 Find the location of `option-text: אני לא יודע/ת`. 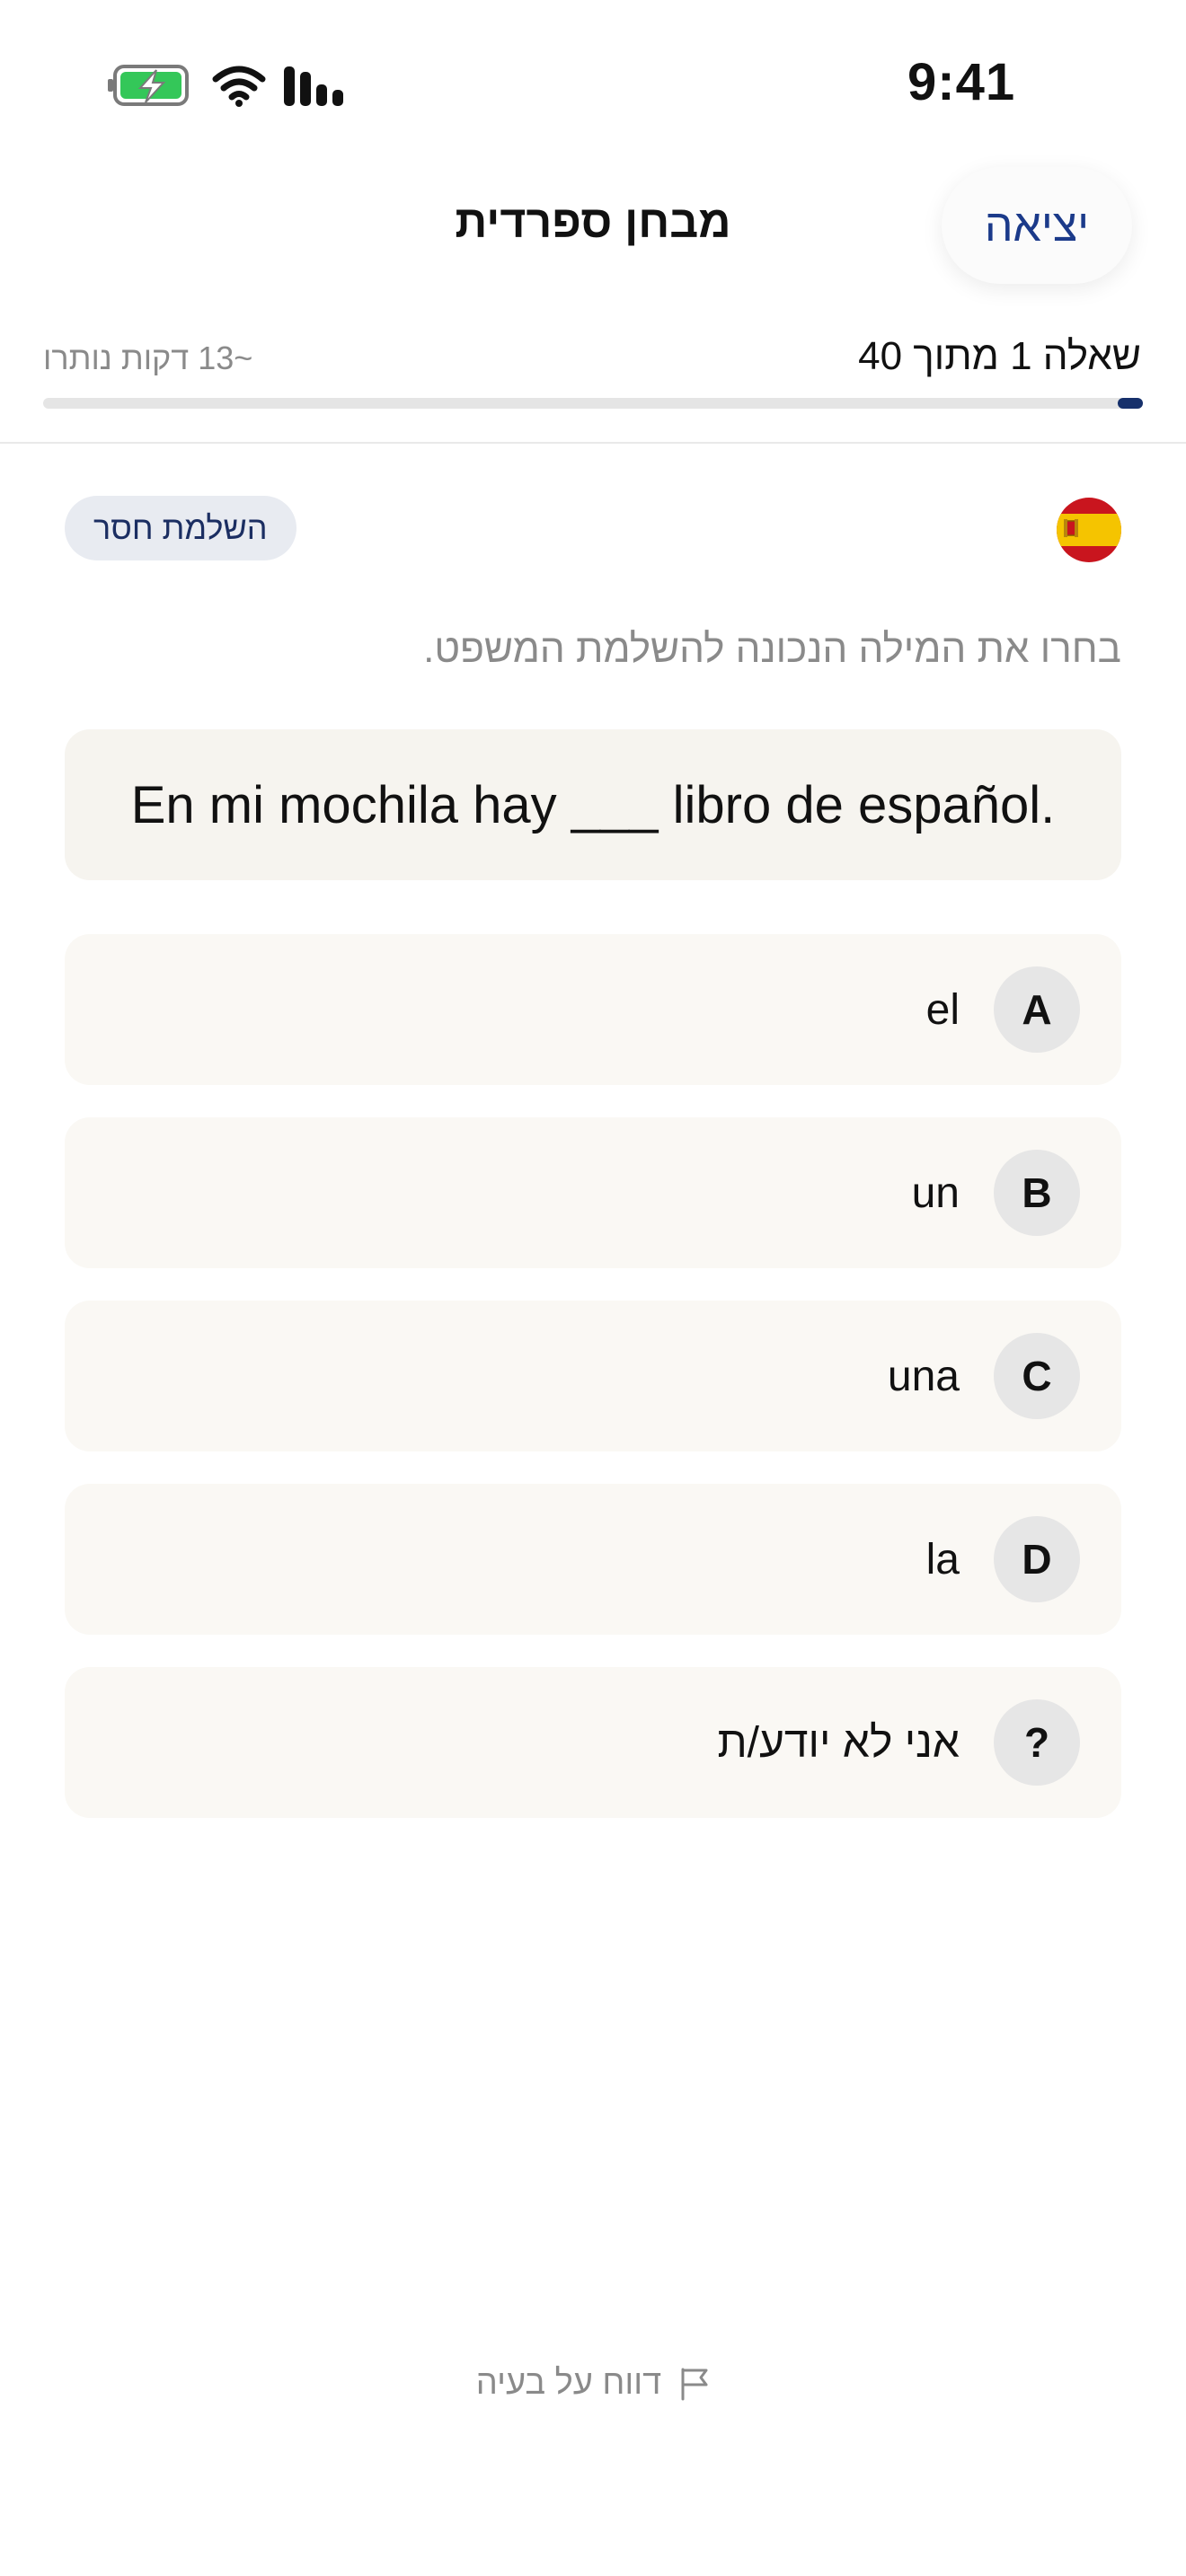

option-text: אני לא יודע/ת is located at coordinates (838, 1742).